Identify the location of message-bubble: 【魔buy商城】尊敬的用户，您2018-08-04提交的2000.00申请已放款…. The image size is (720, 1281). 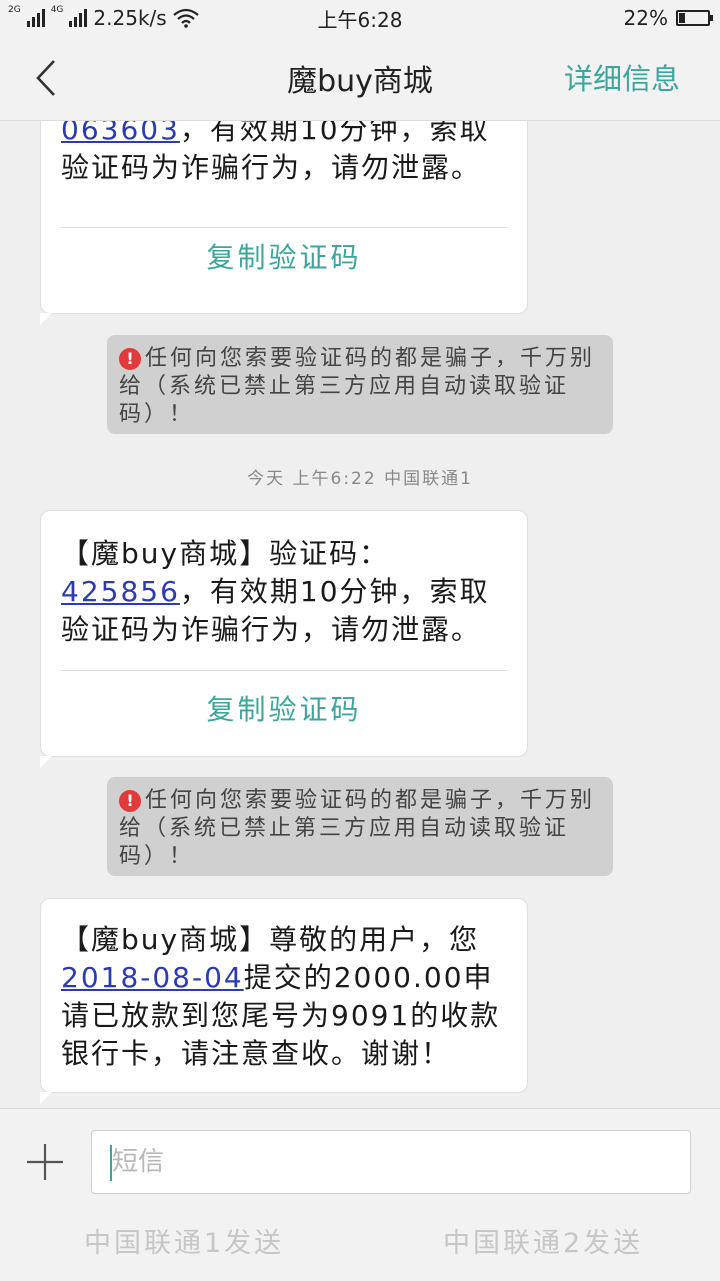
(284, 1001).